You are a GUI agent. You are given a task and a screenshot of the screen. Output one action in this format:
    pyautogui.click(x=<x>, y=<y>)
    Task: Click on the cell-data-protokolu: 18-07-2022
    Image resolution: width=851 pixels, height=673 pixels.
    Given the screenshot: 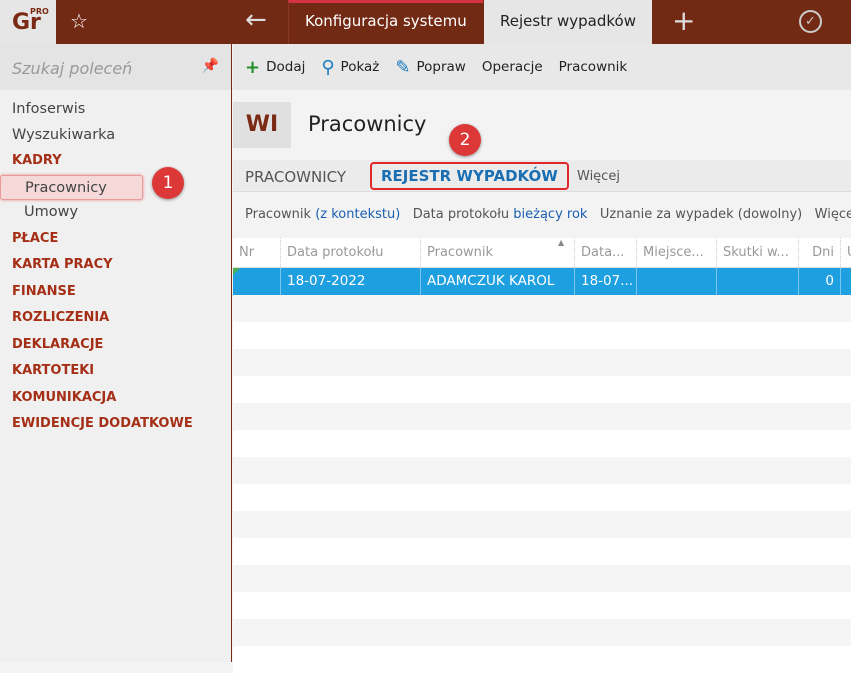 What is the action you would take?
    pyautogui.click(x=350, y=281)
    